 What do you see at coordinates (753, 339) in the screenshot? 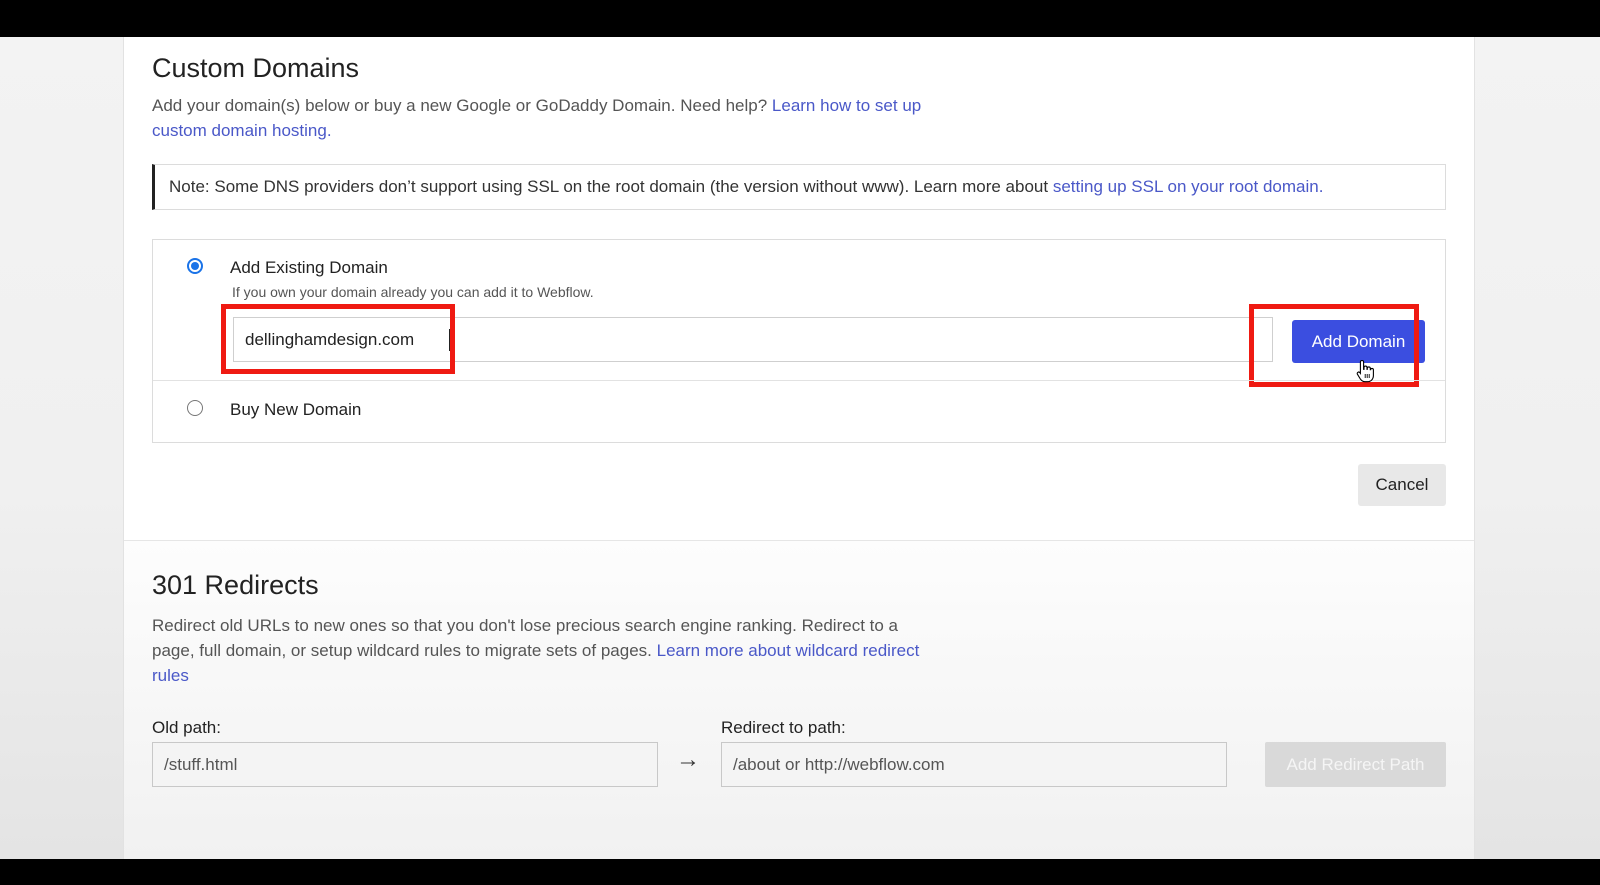
I see `domain-input` at bounding box center [753, 339].